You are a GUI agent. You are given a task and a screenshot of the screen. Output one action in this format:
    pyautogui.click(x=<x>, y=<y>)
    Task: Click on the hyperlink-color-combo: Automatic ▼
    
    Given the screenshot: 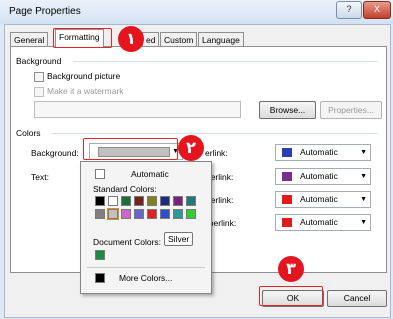 What is the action you would take?
    pyautogui.click(x=323, y=152)
    